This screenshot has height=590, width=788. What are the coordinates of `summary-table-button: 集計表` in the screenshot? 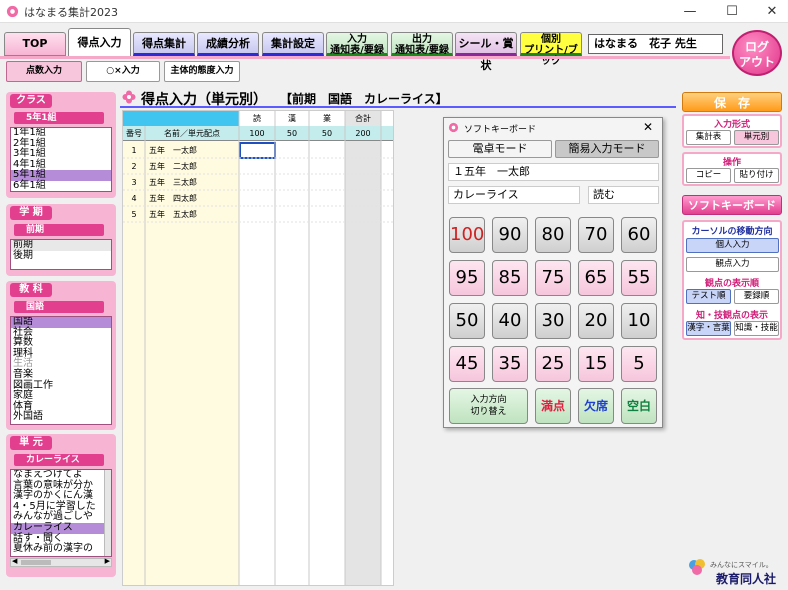 It's located at (708, 137).